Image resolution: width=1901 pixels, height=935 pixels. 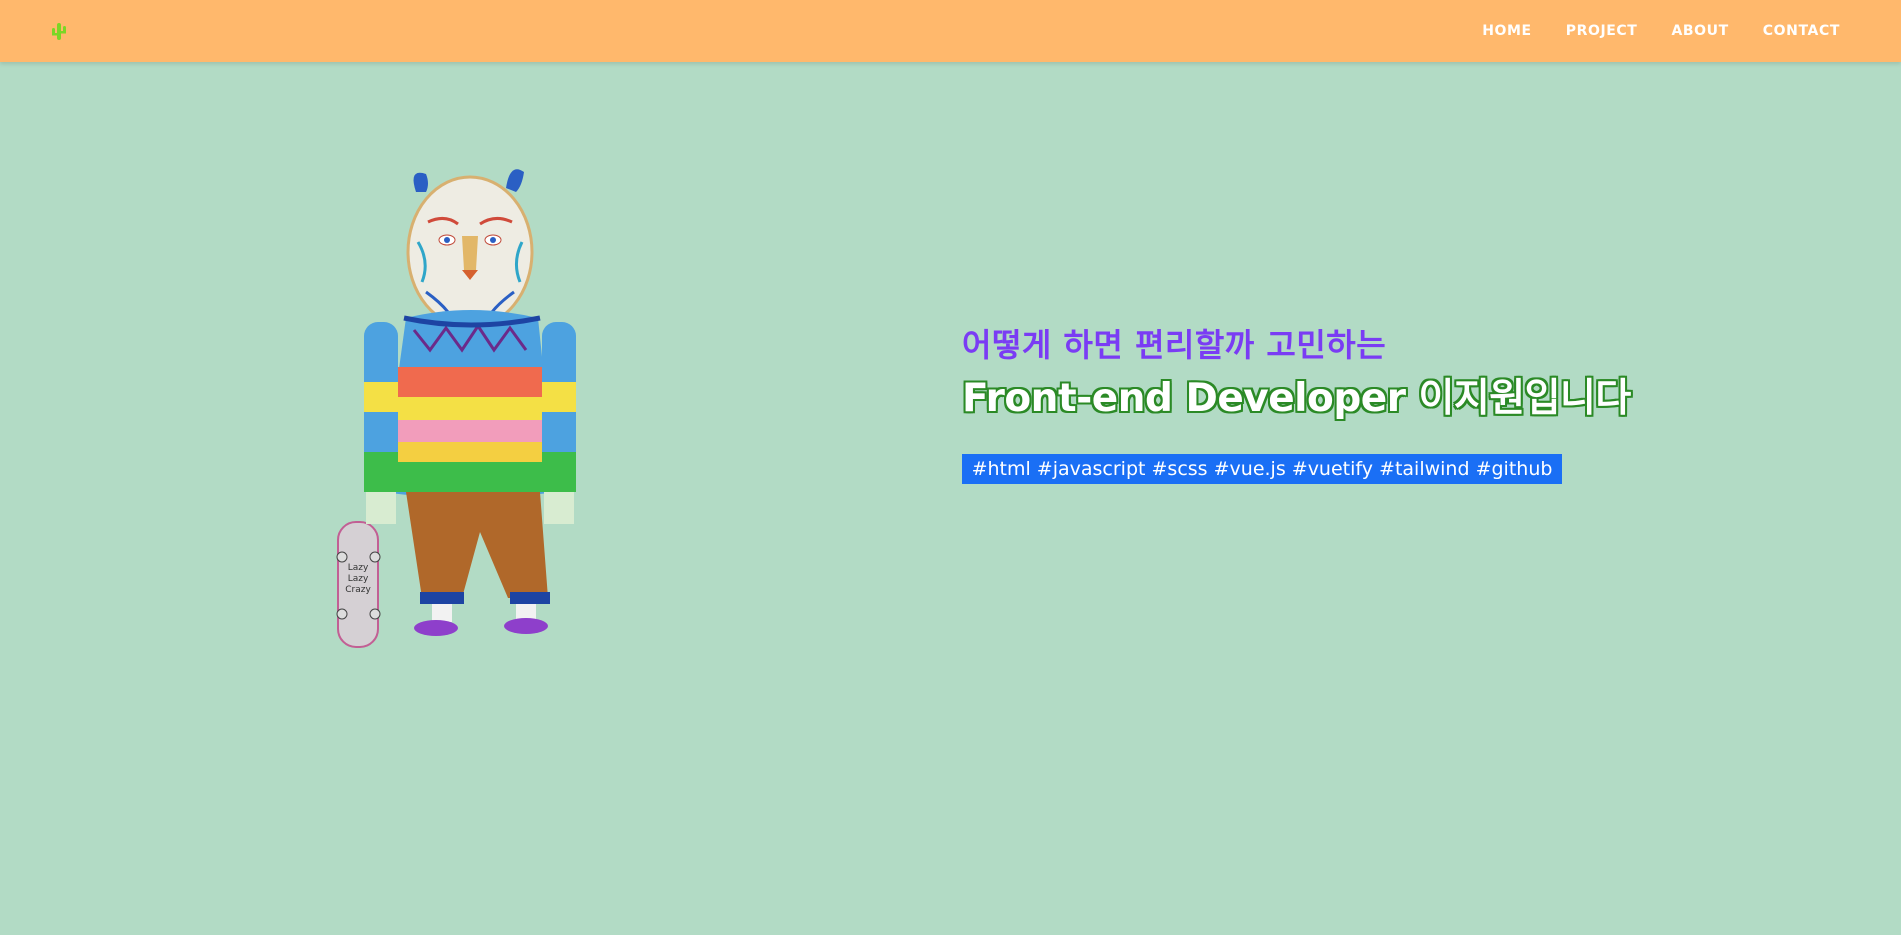 I want to click on nav-home-link: HOME, so click(x=1507, y=31).